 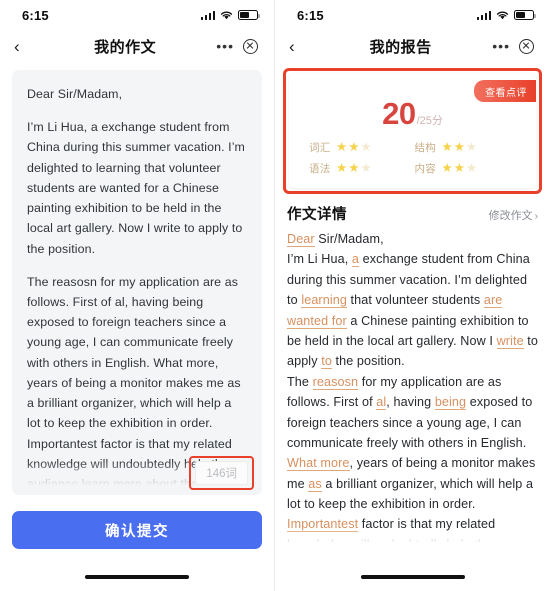 What do you see at coordinates (368, 361) in the screenshot?
I see `plain-text: the position.` at bounding box center [368, 361].